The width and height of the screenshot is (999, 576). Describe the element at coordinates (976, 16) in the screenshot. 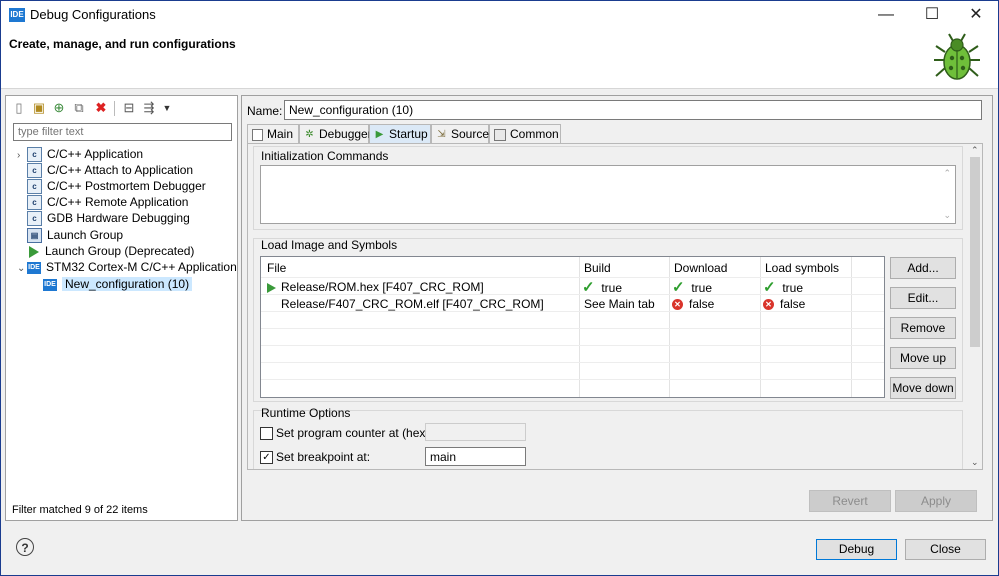

I see `close-window-button: ✕` at that location.